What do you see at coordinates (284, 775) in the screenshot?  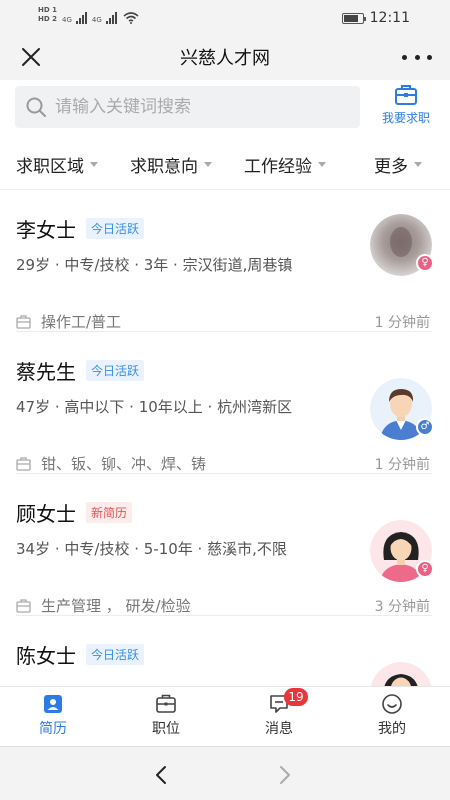 I see `forward-arrow-icon` at bounding box center [284, 775].